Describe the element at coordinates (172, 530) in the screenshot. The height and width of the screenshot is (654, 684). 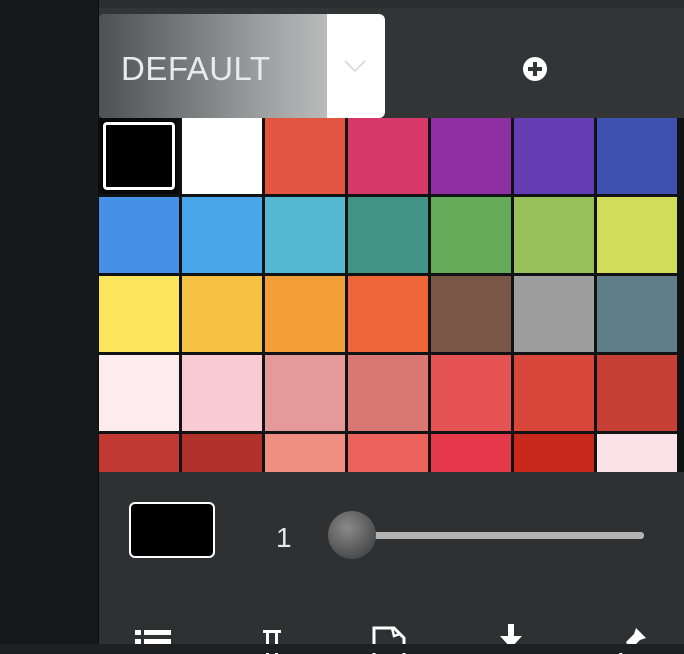
I see `current-color-swatch` at that location.